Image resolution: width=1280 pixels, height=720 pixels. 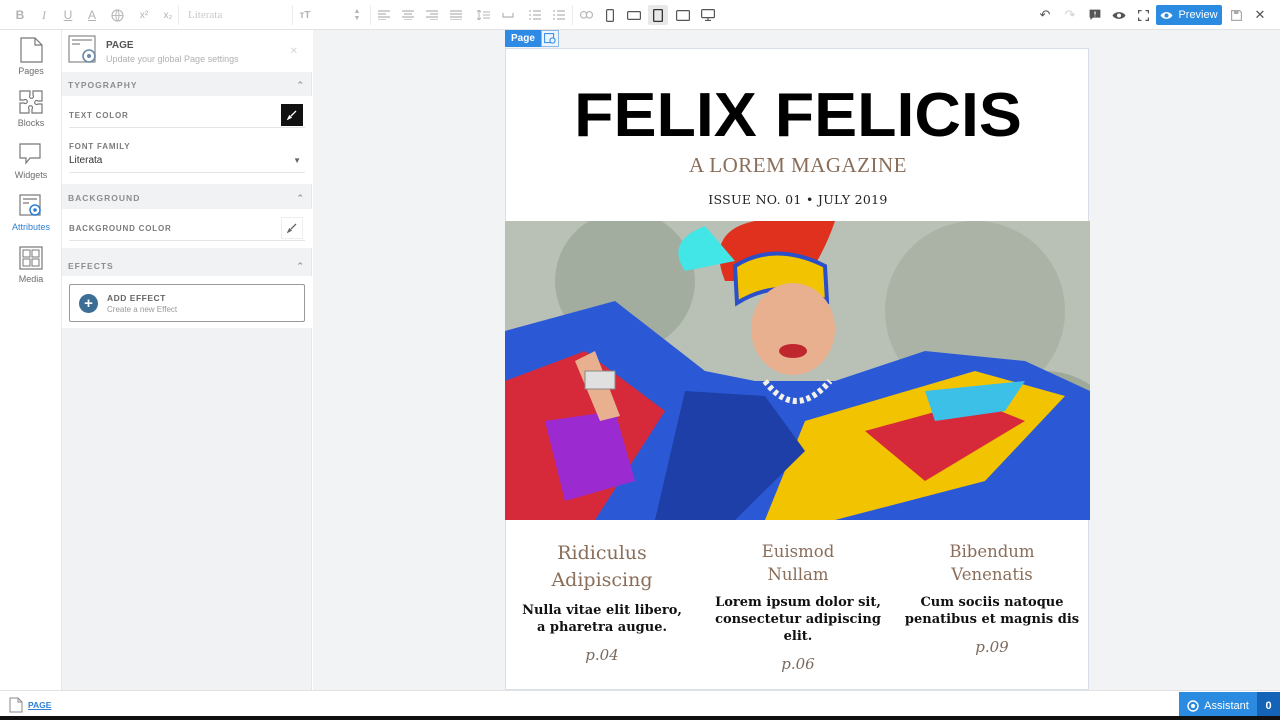 I want to click on save-icon, so click(x=1236, y=15).